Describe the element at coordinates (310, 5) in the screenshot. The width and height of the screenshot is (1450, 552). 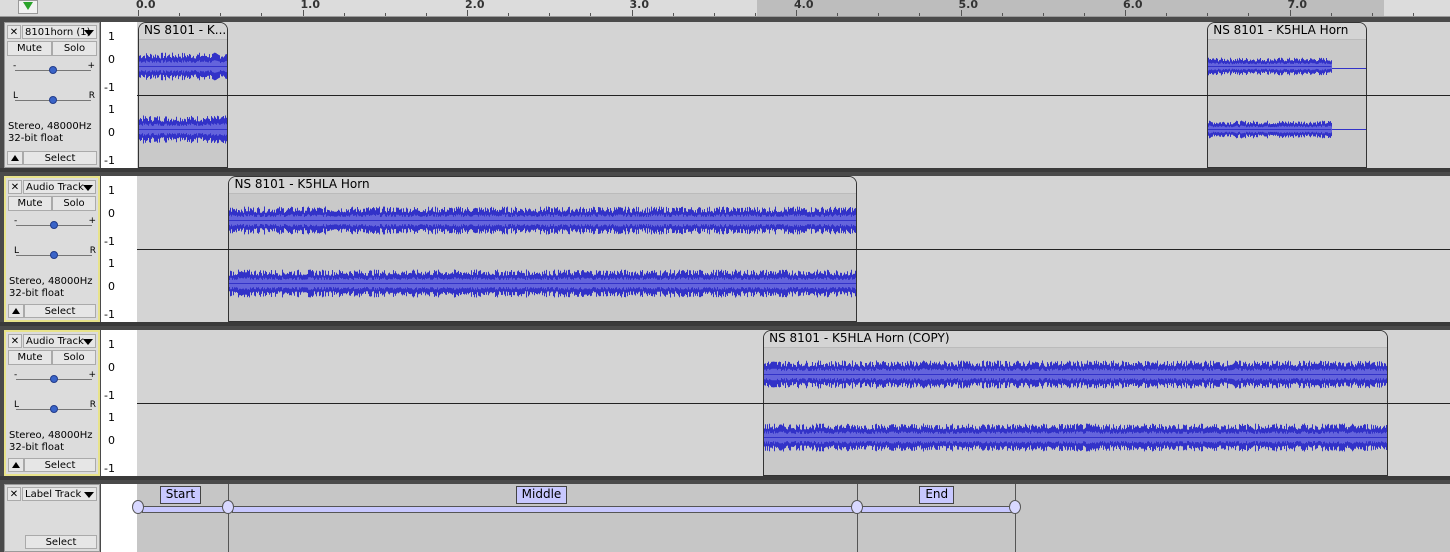
I see `ruler-tick-label: 1.0` at that location.